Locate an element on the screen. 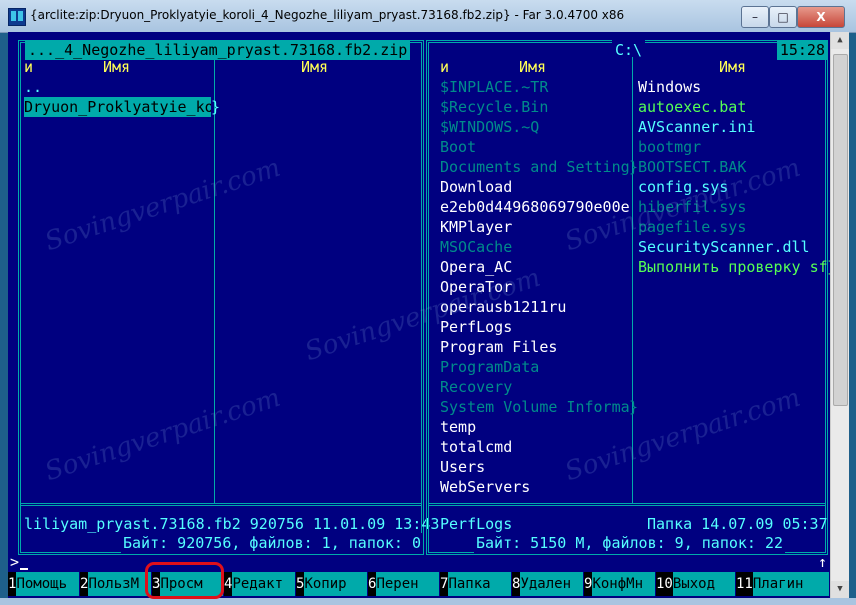  file-list-item: OperaTor is located at coordinates (476, 287).